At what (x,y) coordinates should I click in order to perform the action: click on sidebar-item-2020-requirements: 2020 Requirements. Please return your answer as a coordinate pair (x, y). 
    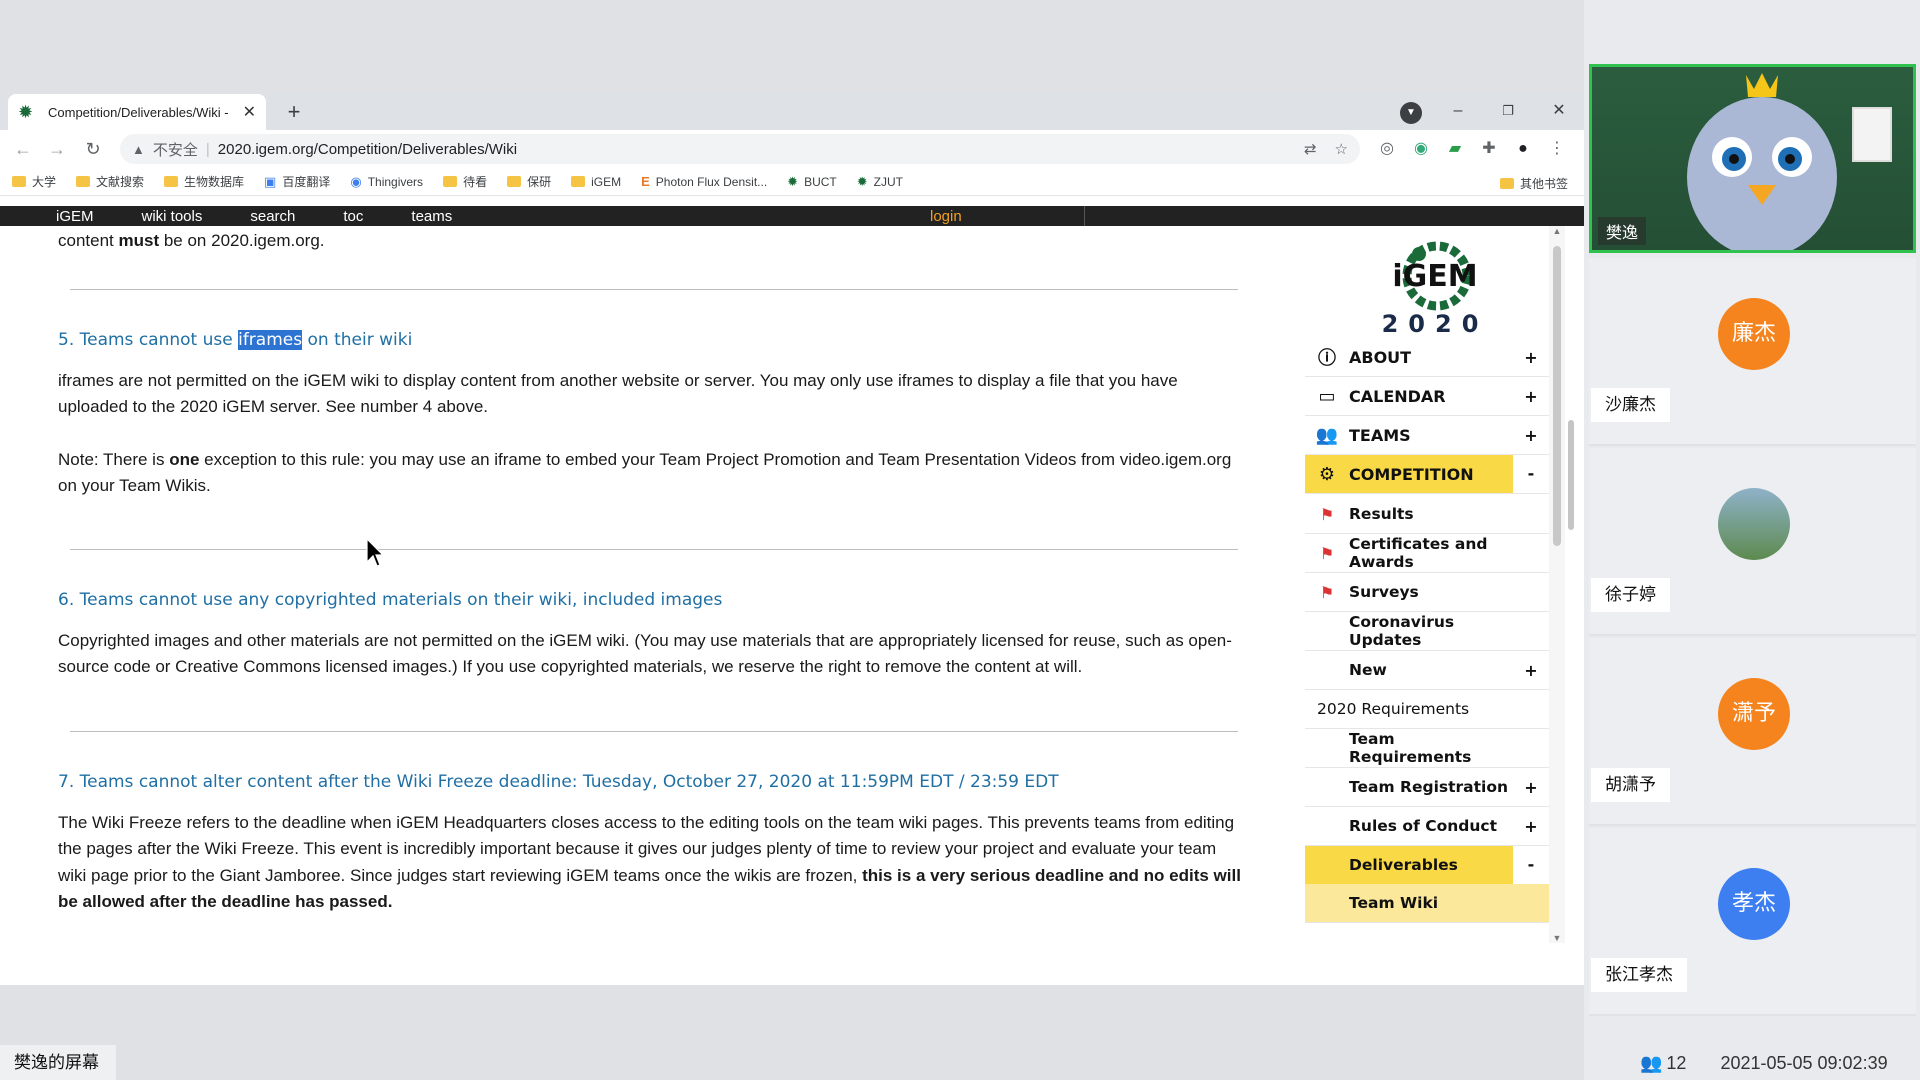
    Looking at the image, I should click on (1427, 709).